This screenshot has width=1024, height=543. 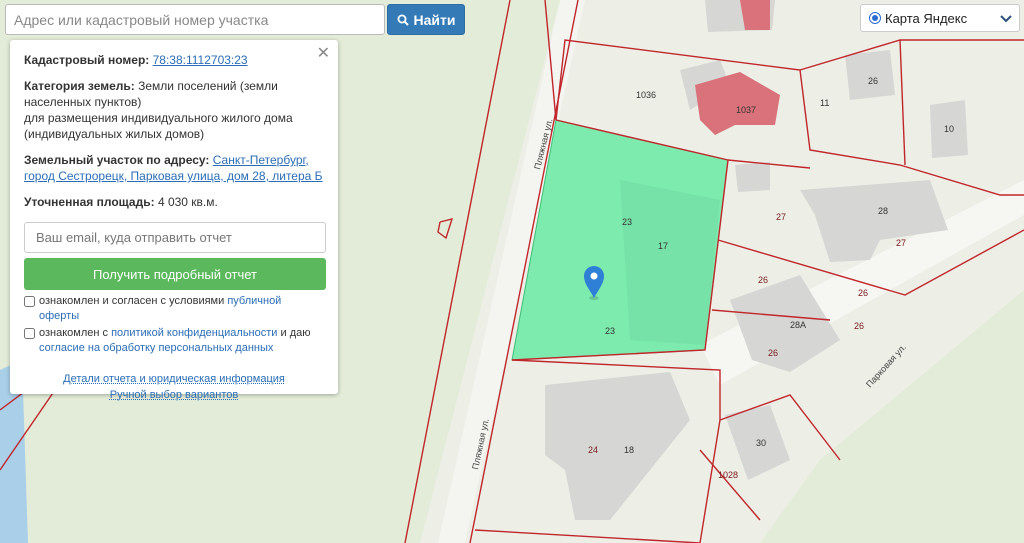 I want to click on search-button: Найти, so click(x=426, y=19).